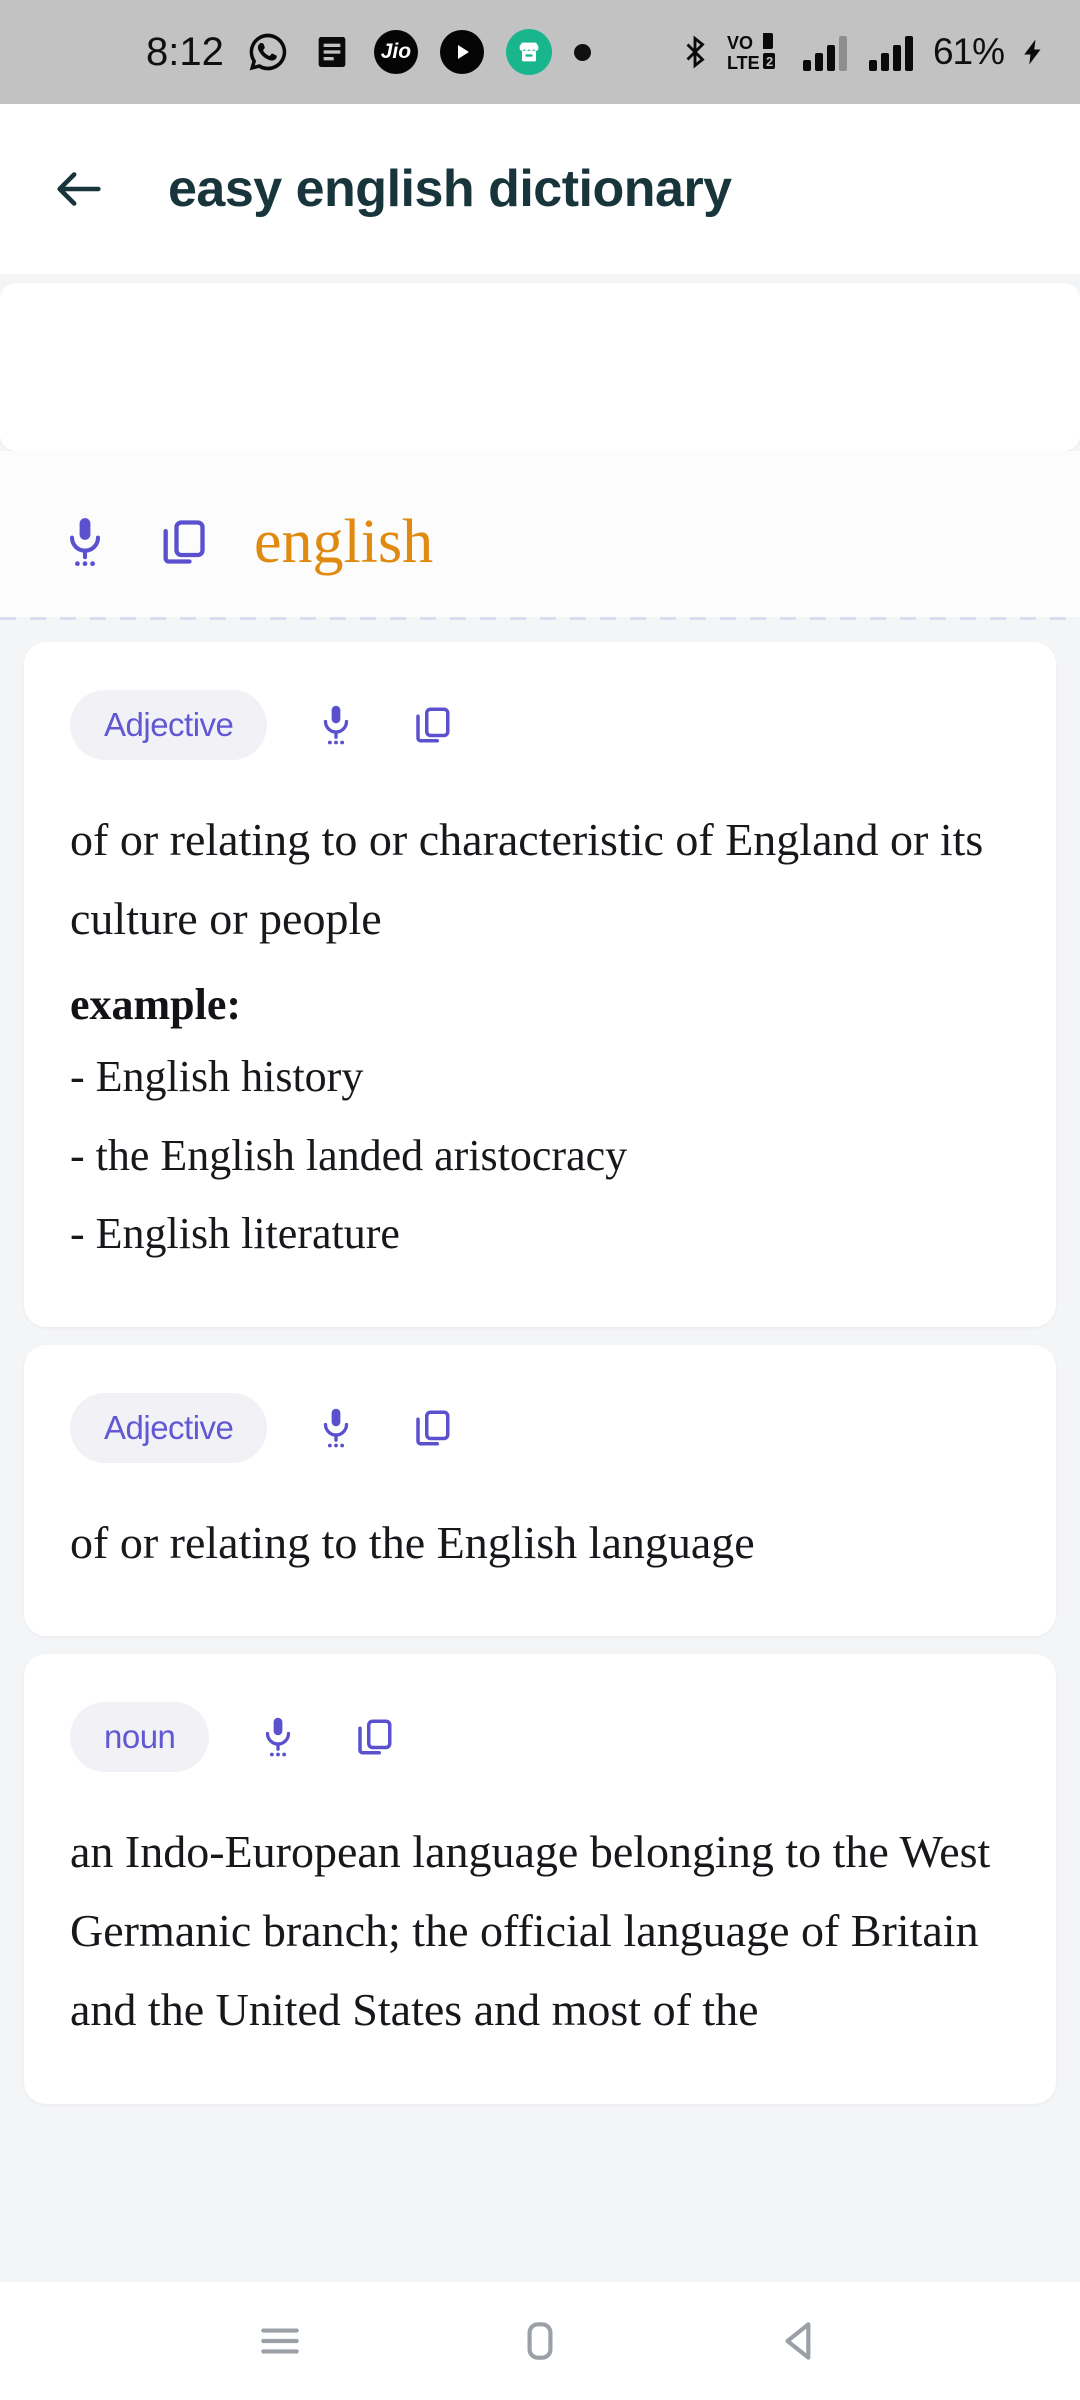  What do you see at coordinates (528, 52) in the screenshot?
I see `store-icon` at bounding box center [528, 52].